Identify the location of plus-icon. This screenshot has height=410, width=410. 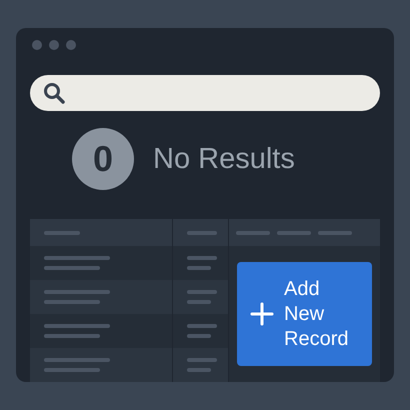
(262, 314).